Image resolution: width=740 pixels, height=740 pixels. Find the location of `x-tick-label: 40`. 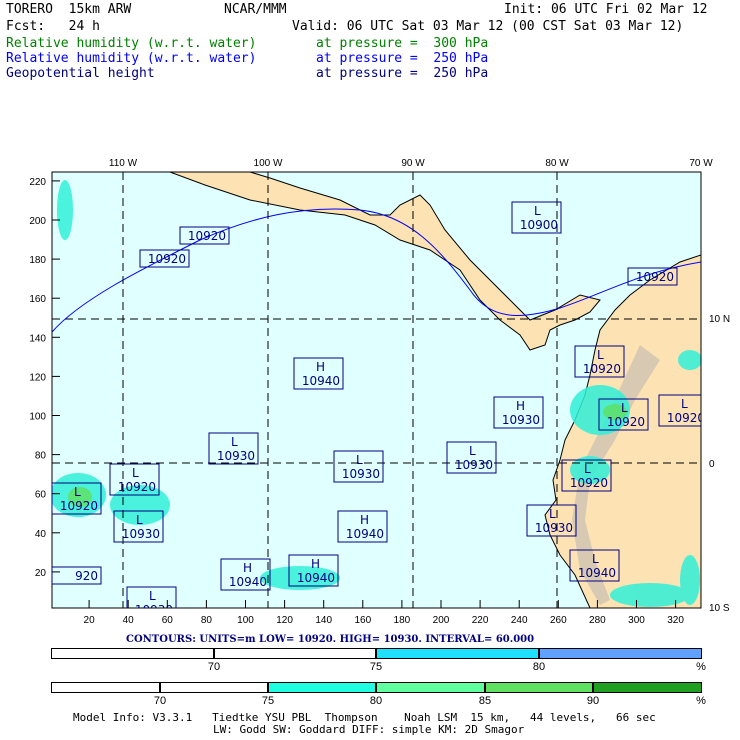

x-tick-label: 40 is located at coordinates (129, 620).